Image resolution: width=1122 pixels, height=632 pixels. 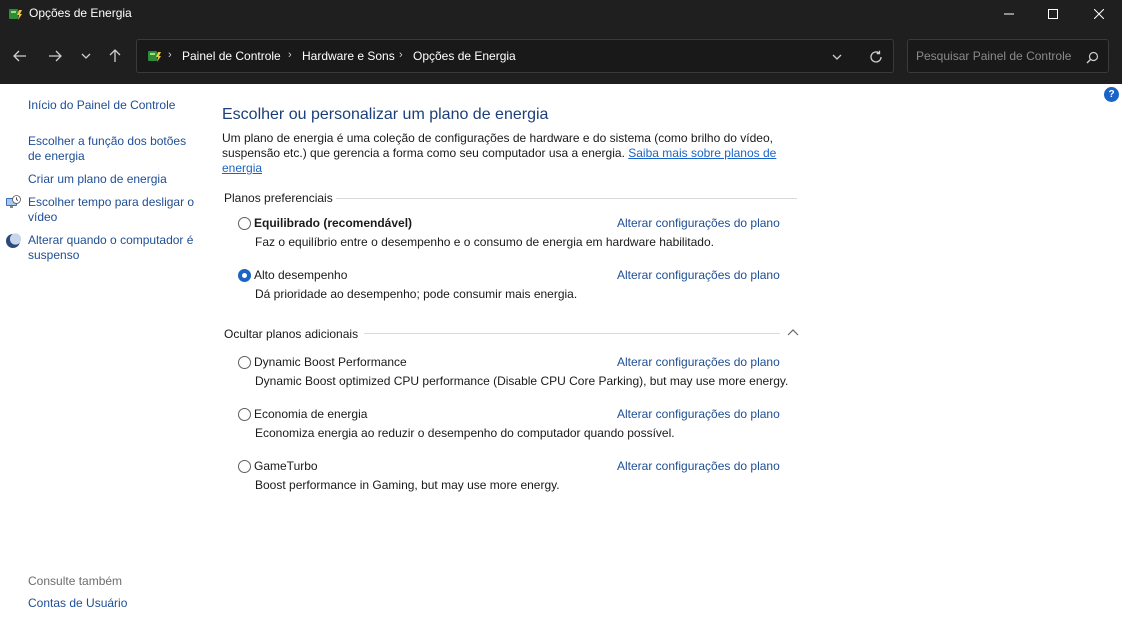 I want to click on sidebar-item-sleep: Alterar quando o computador é suspenso, so click(x=113, y=248).